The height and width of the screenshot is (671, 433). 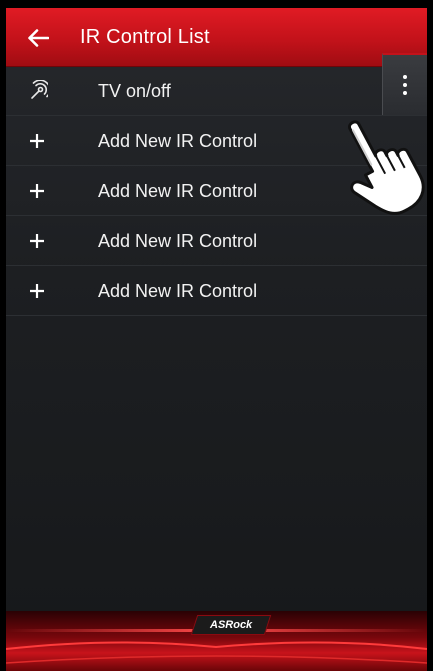 I want to click on remote-signal-icon, so click(x=37, y=91).